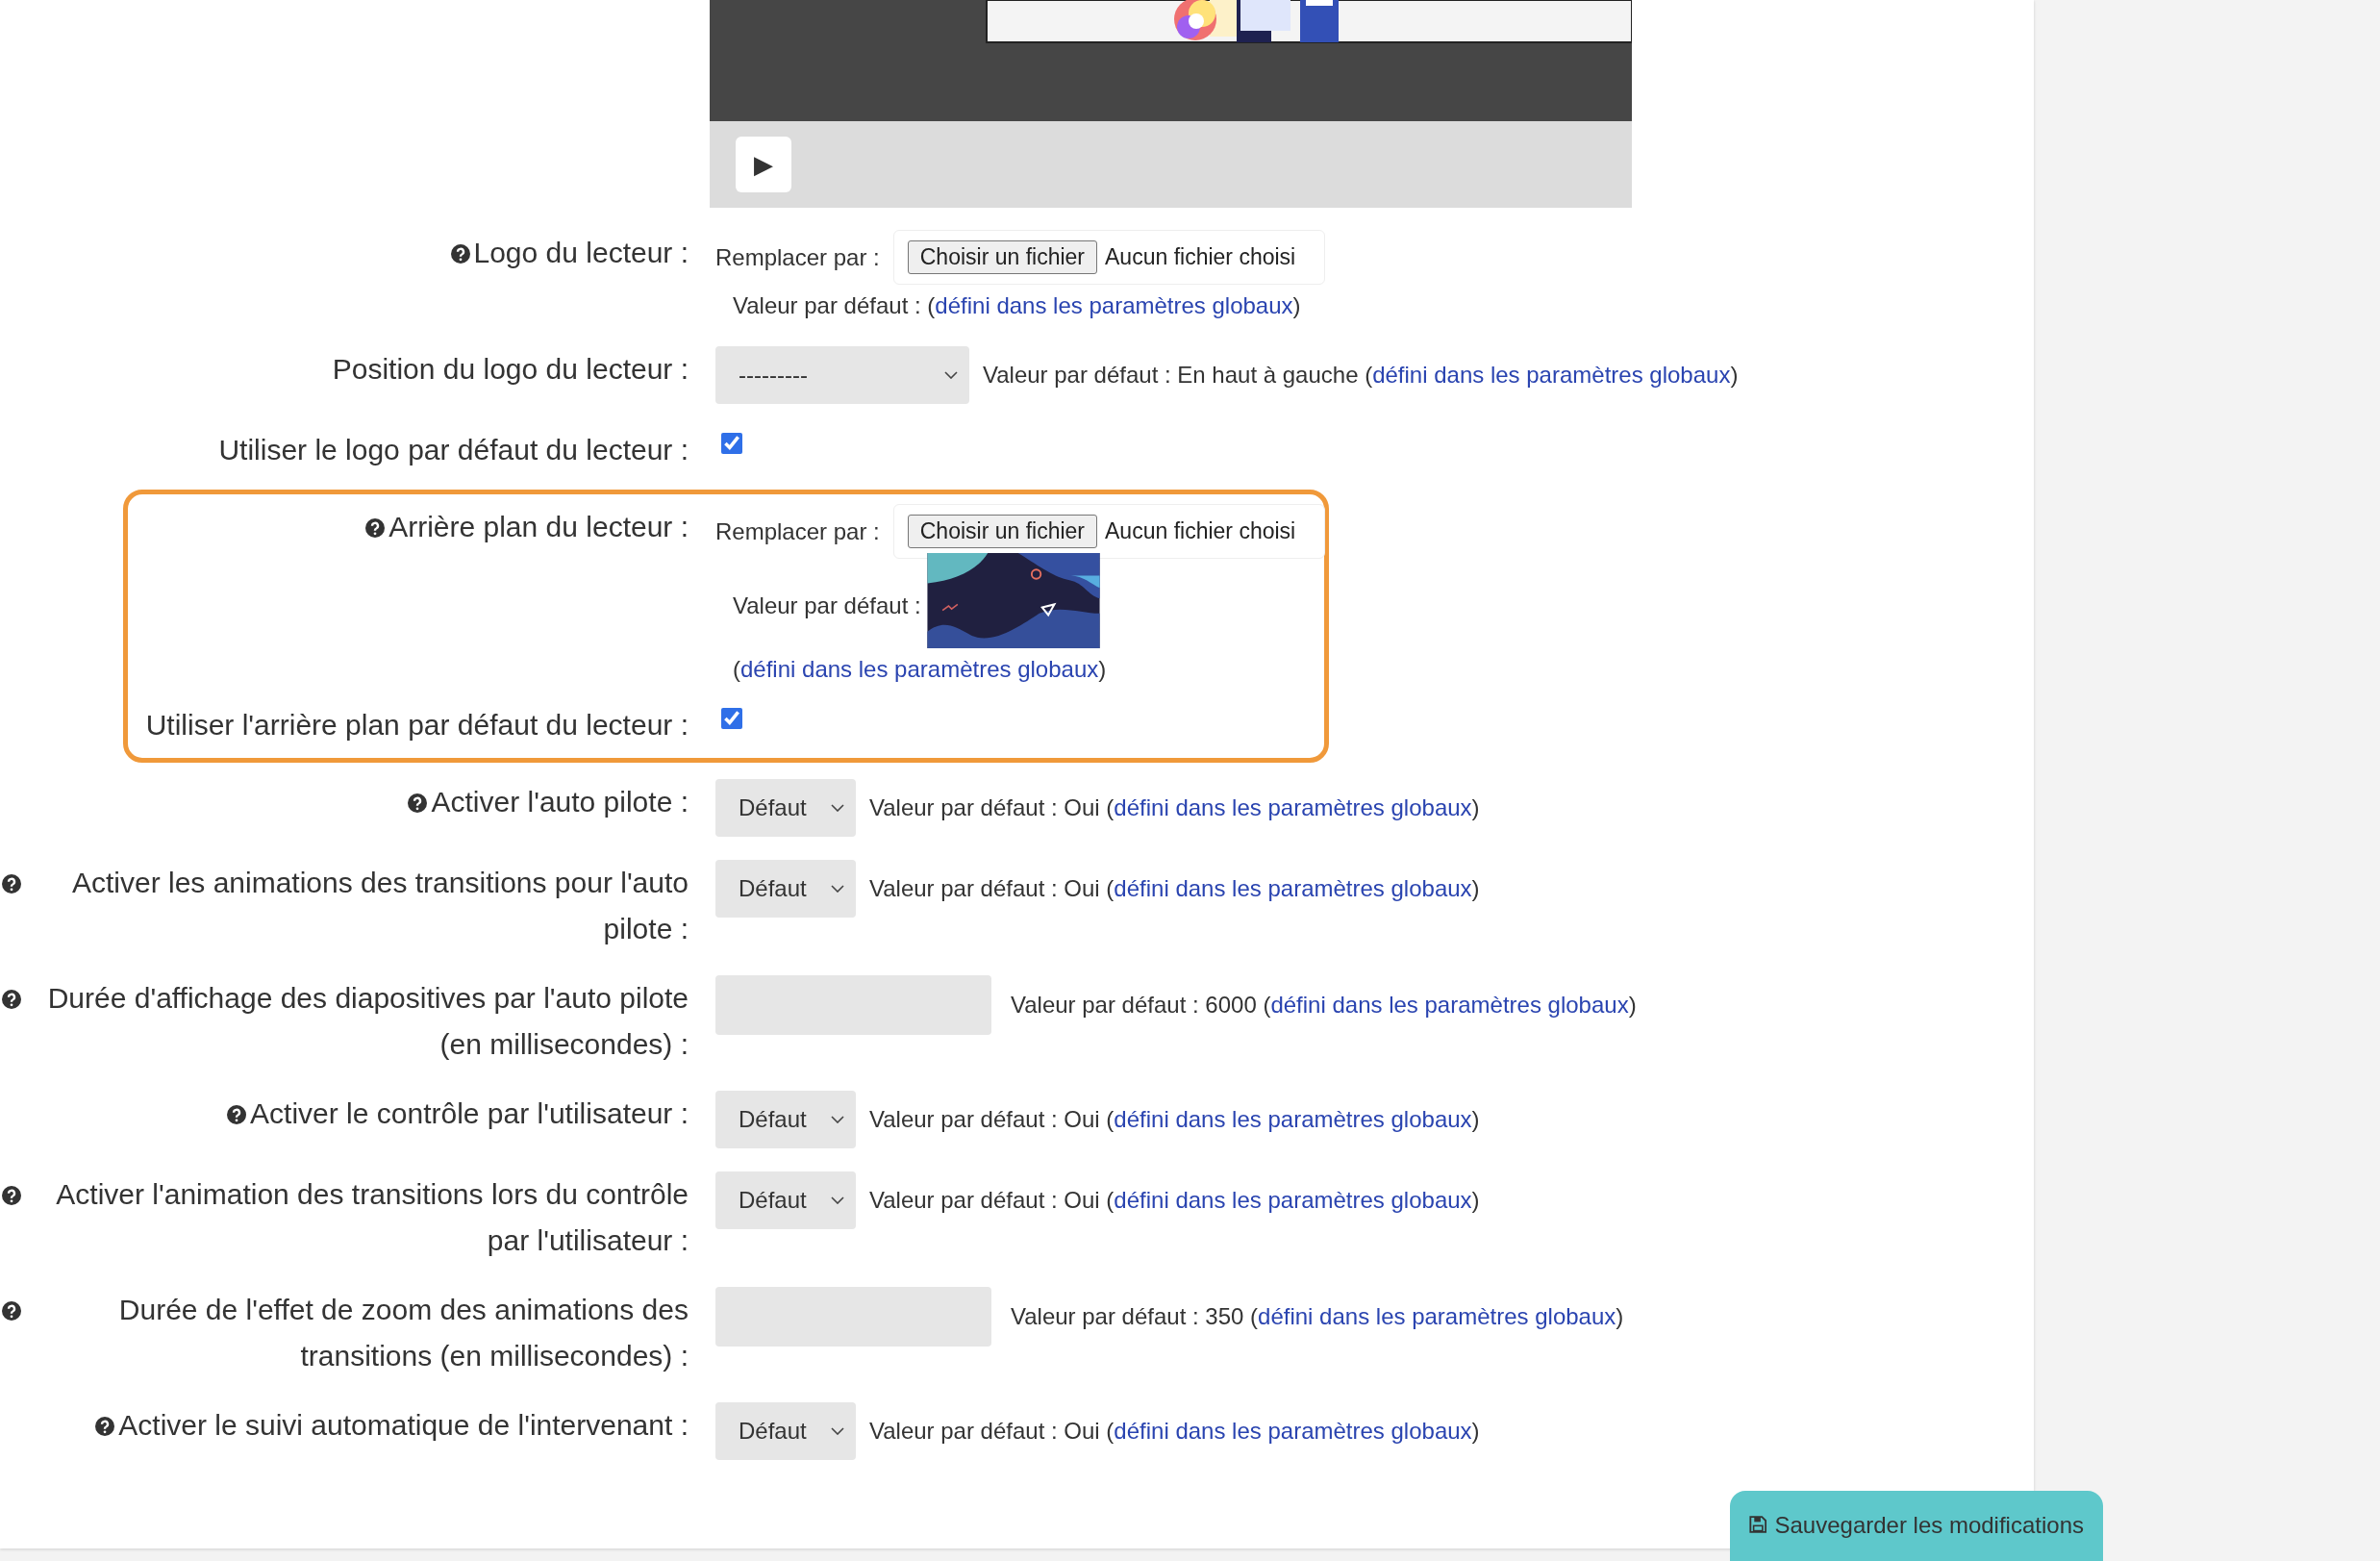 This screenshot has width=2380, height=1561. I want to click on field-label: Arrière plan du lecteur :, so click(538, 527).